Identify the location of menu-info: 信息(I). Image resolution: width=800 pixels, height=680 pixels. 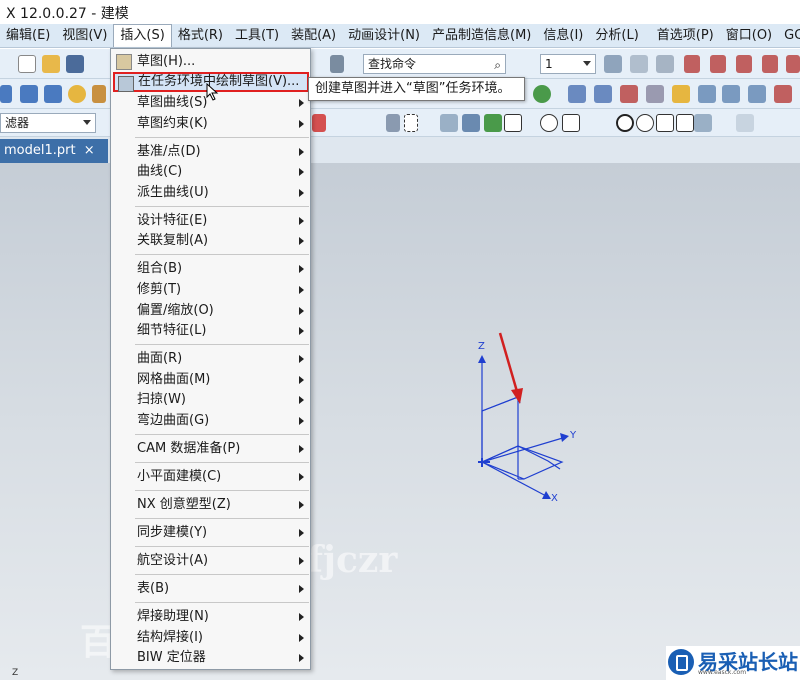
(563, 36).